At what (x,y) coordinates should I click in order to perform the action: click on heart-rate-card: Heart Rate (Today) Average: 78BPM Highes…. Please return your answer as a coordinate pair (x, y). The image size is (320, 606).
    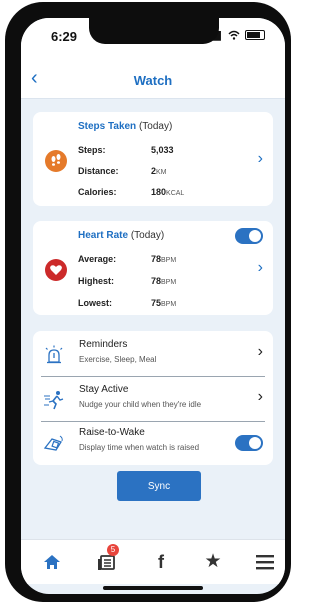
    Looking at the image, I should click on (153, 268).